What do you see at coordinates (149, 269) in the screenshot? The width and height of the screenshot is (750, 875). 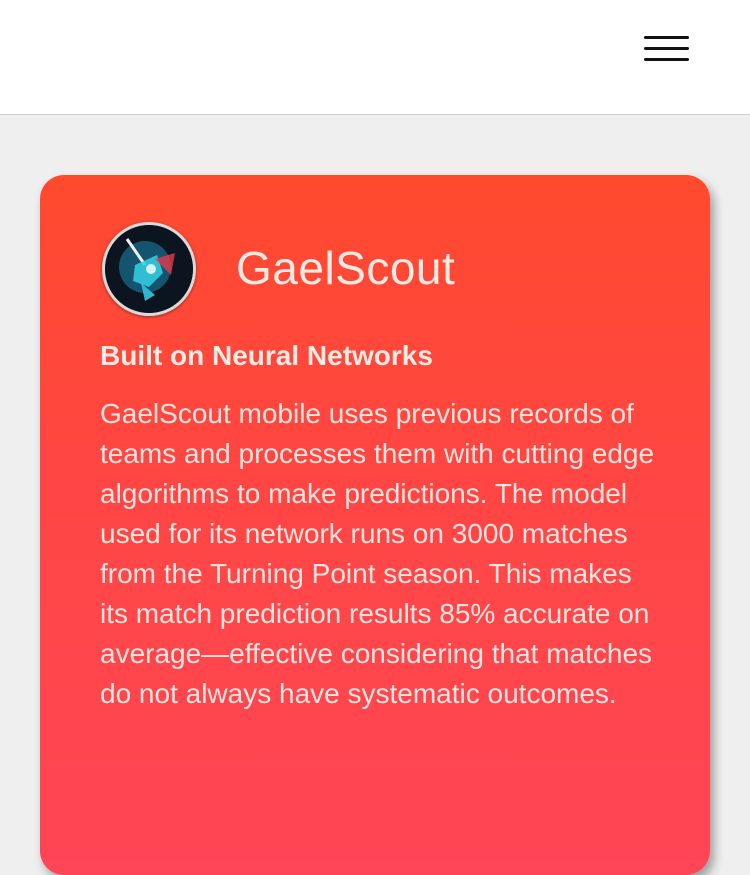 I see `gaelscout-logo-icon` at bounding box center [149, 269].